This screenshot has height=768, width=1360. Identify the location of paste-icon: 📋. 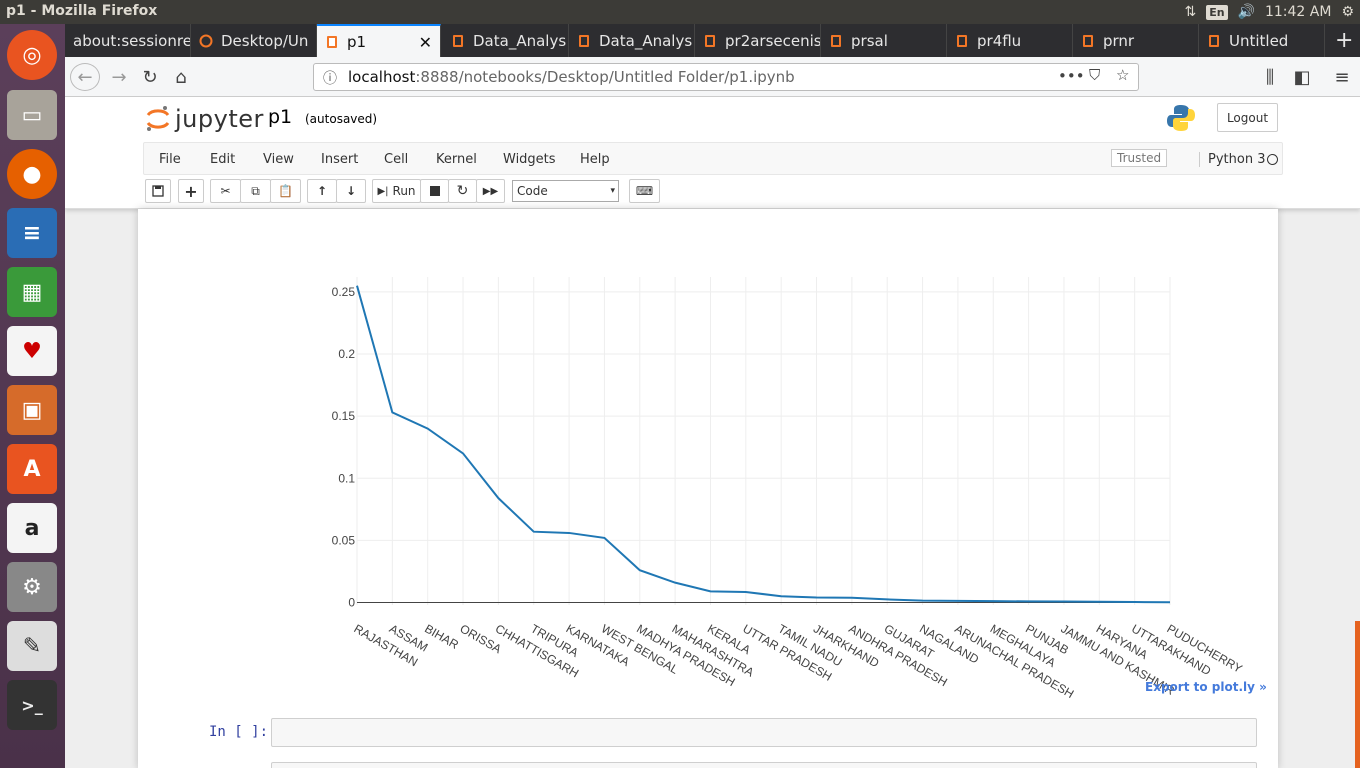
(285, 191).